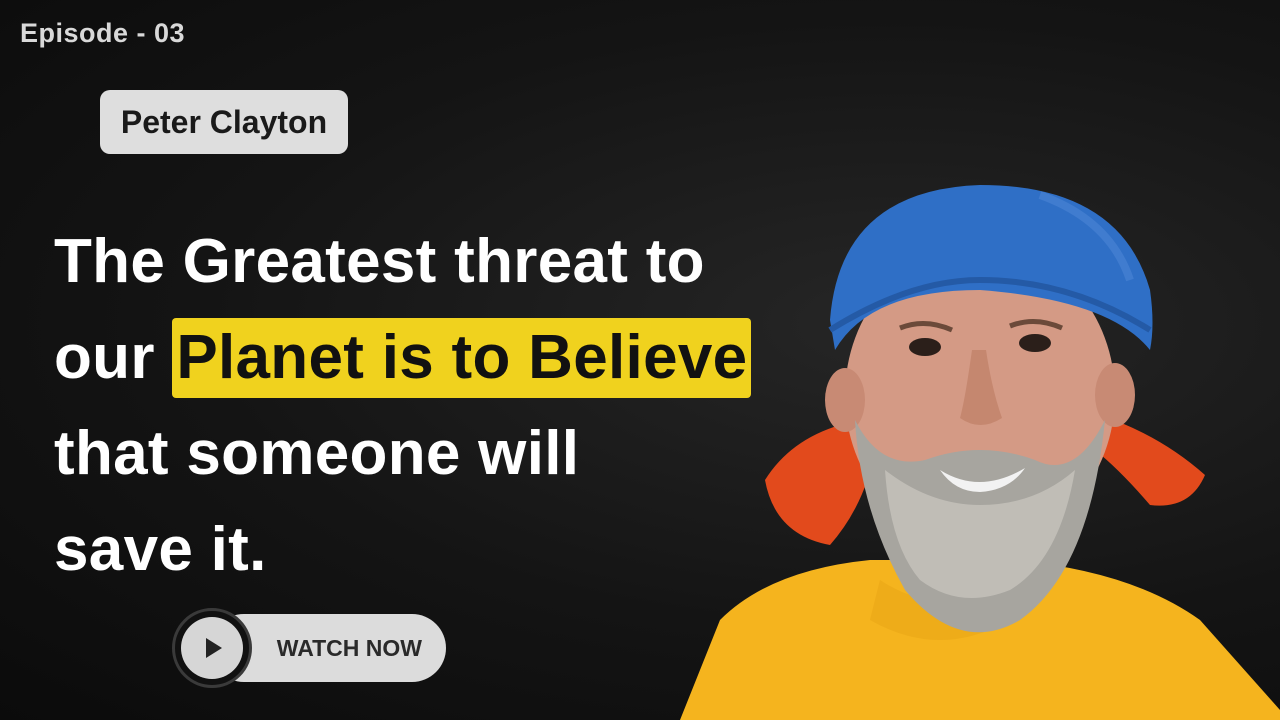  Describe the element at coordinates (349, 647) in the screenshot. I see `watch-now-label: WATCH NOW` at that location.